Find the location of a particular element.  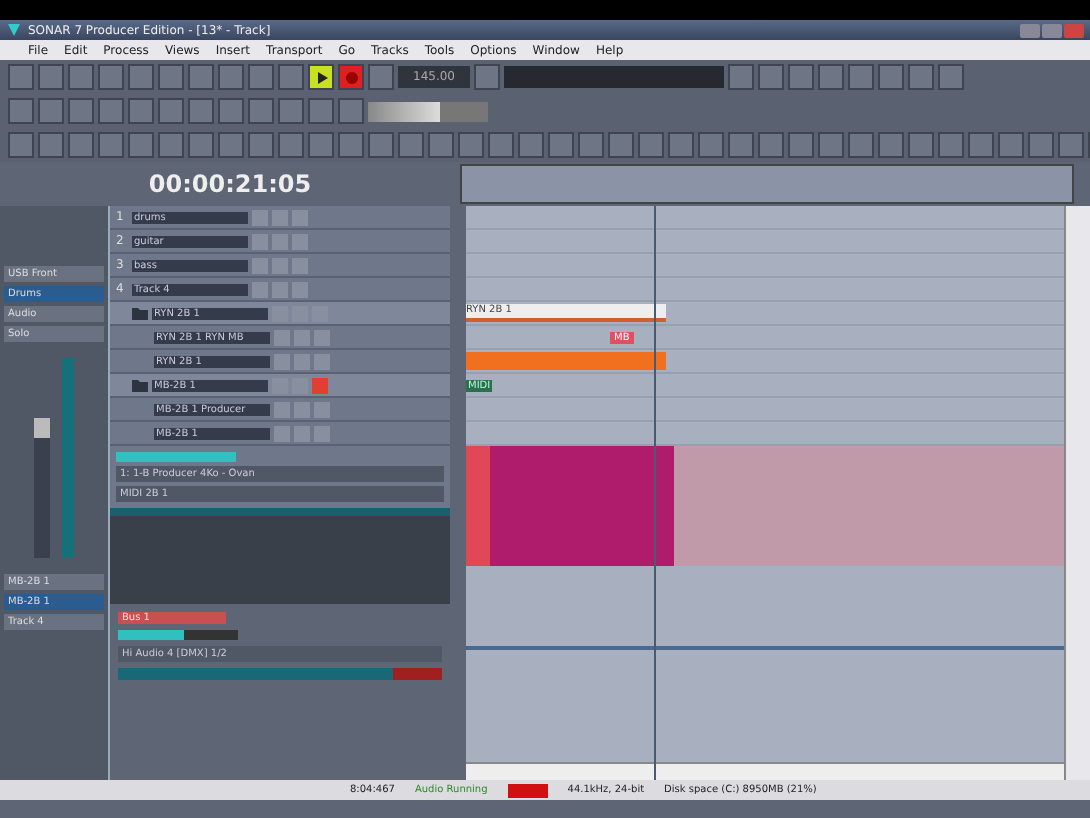

close-button is located at coordinates (1074, 30).